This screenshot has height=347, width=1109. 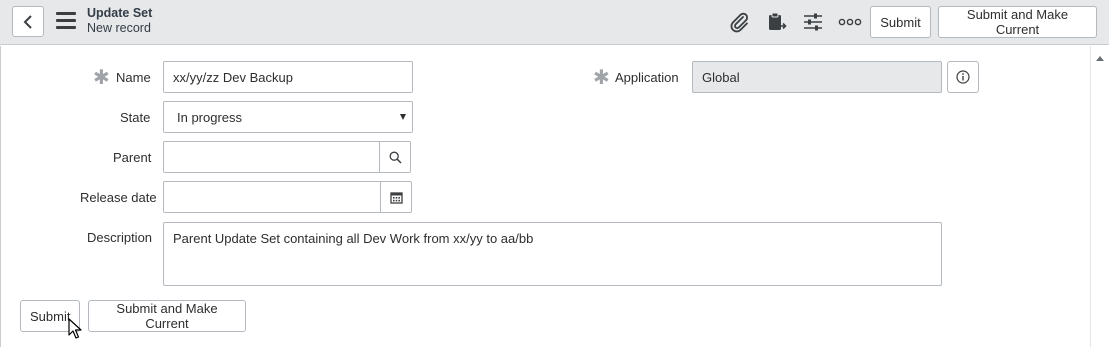 What do you see at coordinates (403, 117) in the screenshot?
I see `chevron-down-icon` at bounding box center [403, 117].